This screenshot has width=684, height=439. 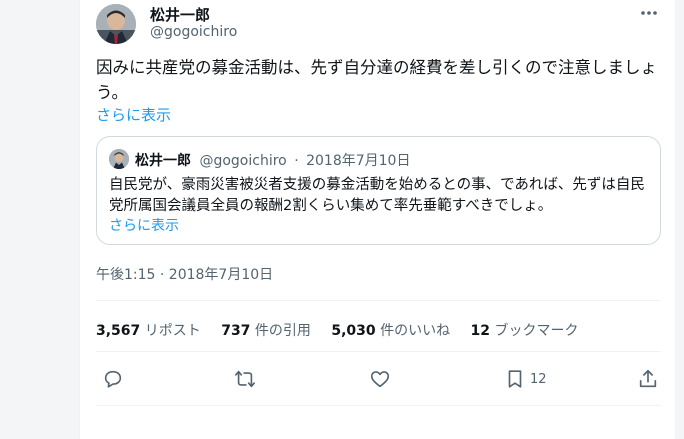 I want to click on retweet-button, so click(x=245, y=379).